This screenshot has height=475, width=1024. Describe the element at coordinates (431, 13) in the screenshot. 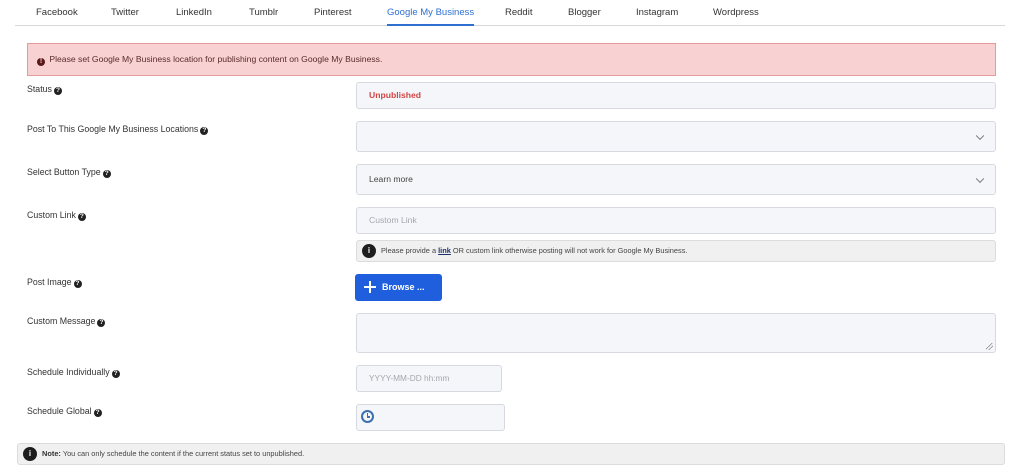

I see `tab-google-my-business: Google My Business` at that location.